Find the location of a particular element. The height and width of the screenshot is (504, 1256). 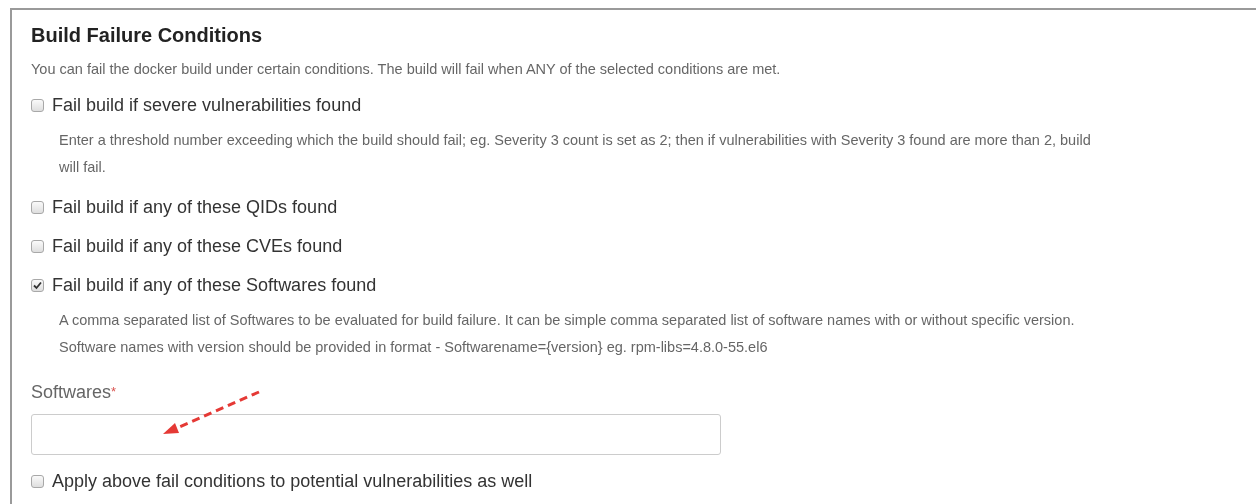

section-description: You can fail the docker build under certain conditions. The build will fail when ANY of the selected conditions are met. is located at coordinates (406, 69).